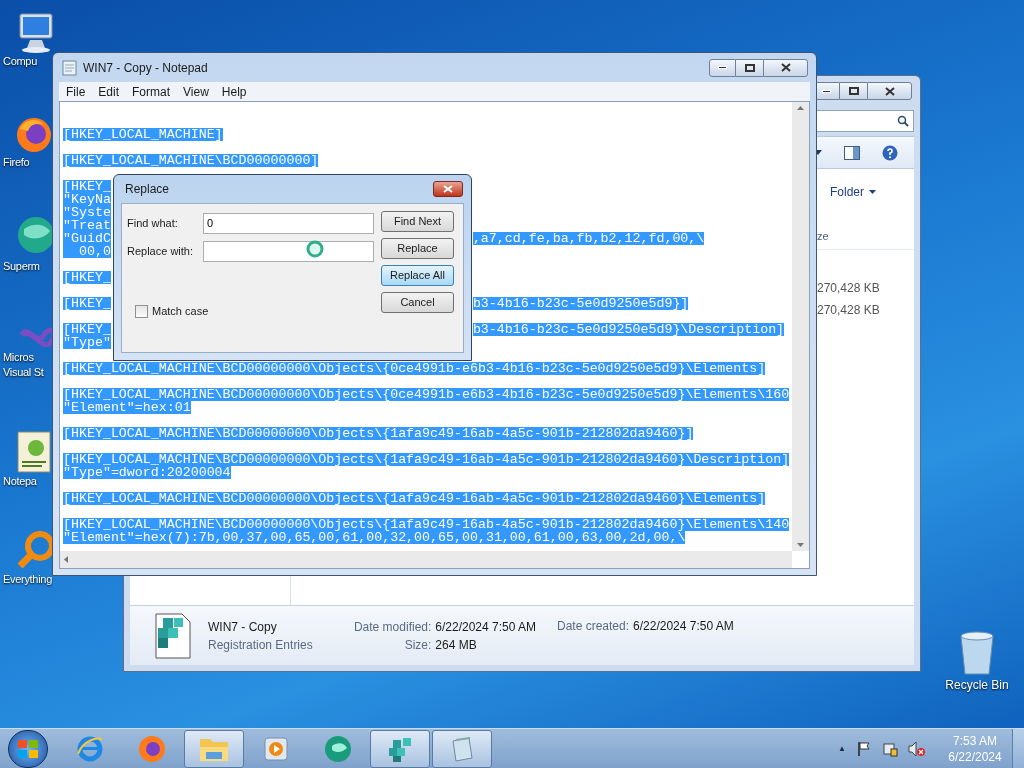 Image resolution: width=1024 pixels, height=768 pixels. What do you see at coordinates (20, 481) in the screenshot?
I see `desktop-icon-label: Notepa` at bounding box center [20, 481].